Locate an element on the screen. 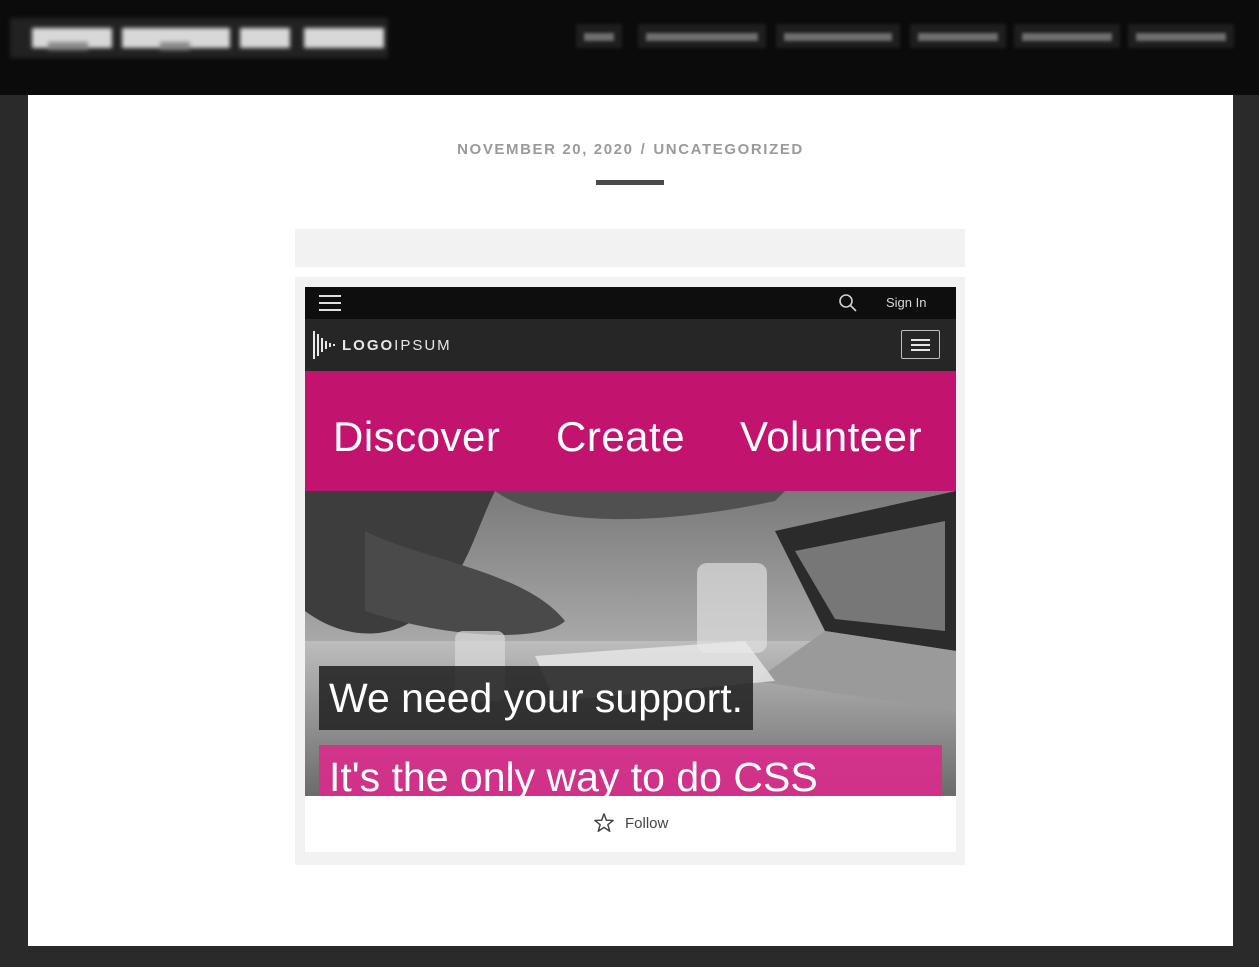 This screenshot has height=967, width=1259. embed-brandbar: LOGOIPSUM is located at coordinates (630, 345).